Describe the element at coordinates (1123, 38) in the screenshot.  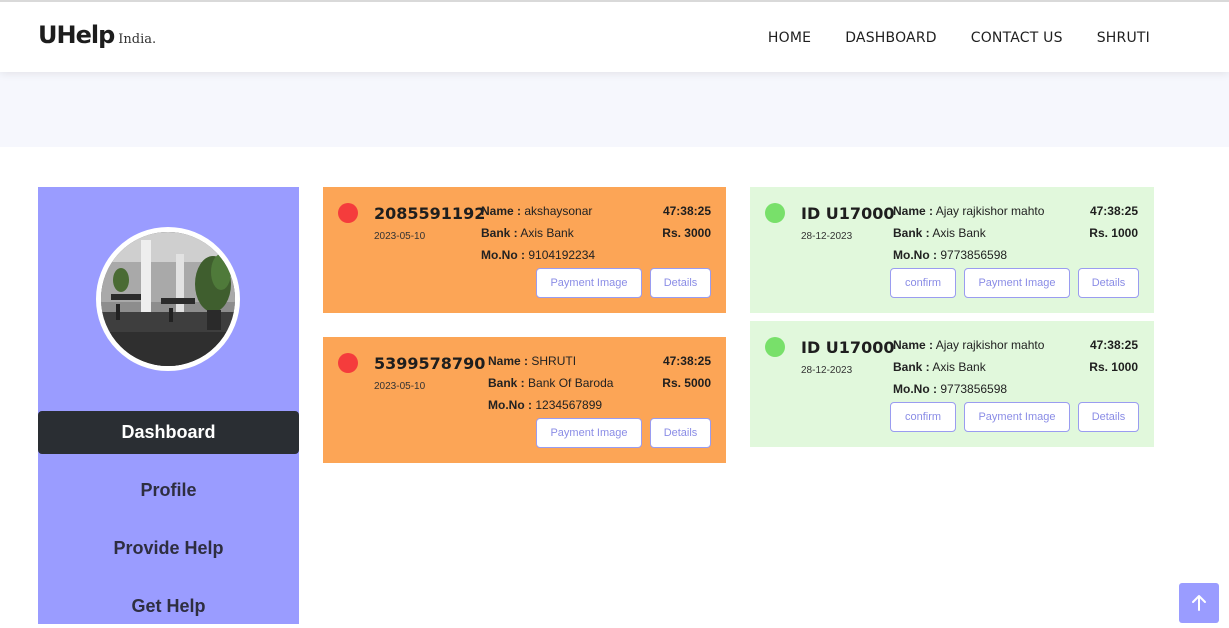
I see `nav-user-shruti: SHRUTI` at that location.